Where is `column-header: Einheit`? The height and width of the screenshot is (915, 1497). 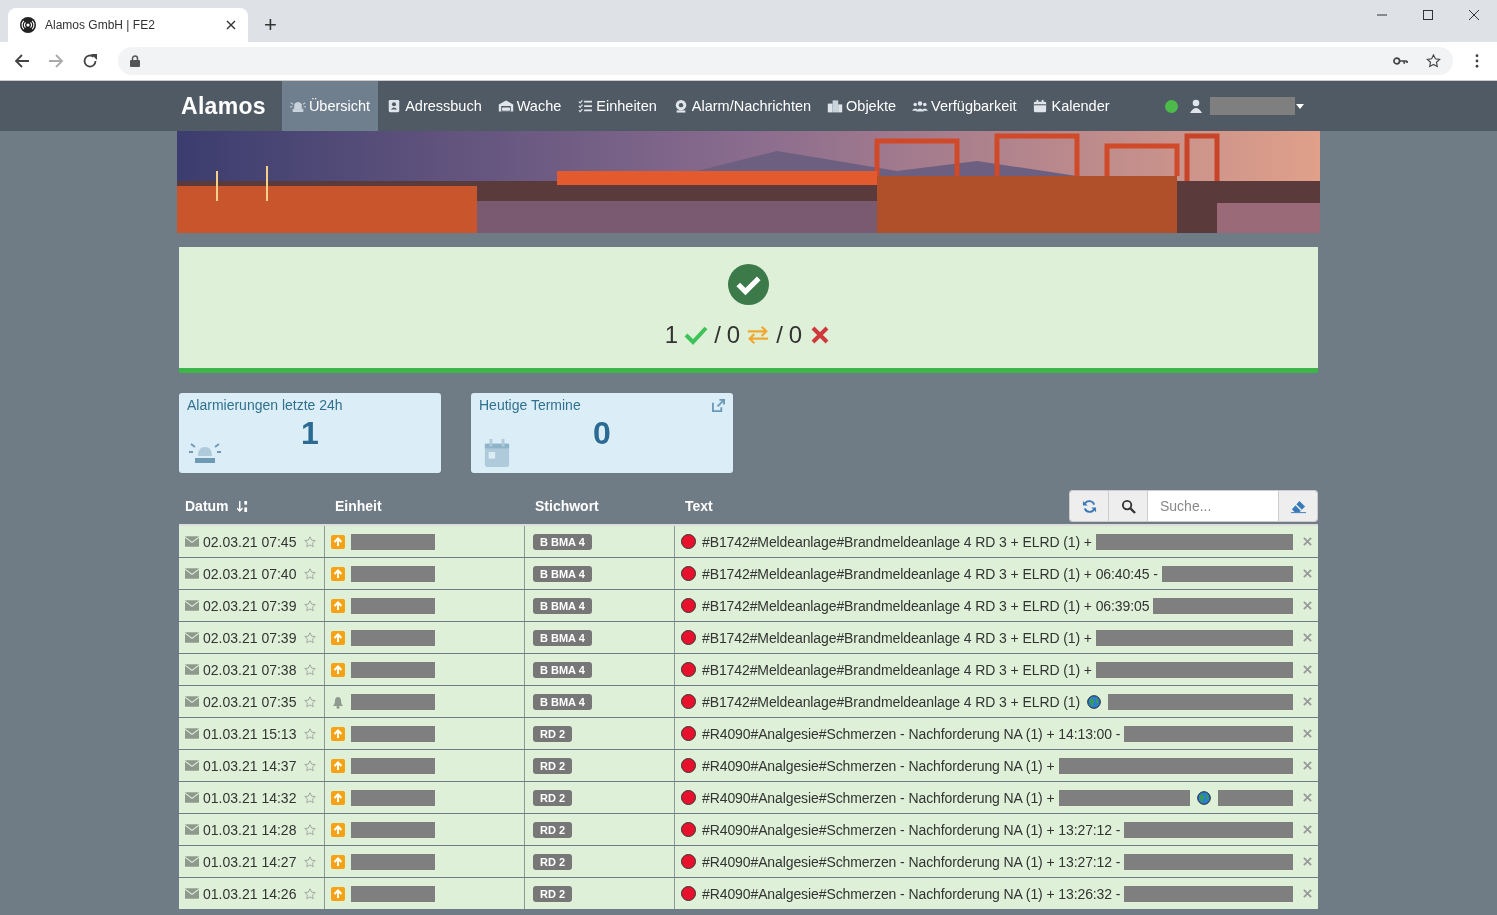 column-header: Einheit is located at coordinates (429, 506).